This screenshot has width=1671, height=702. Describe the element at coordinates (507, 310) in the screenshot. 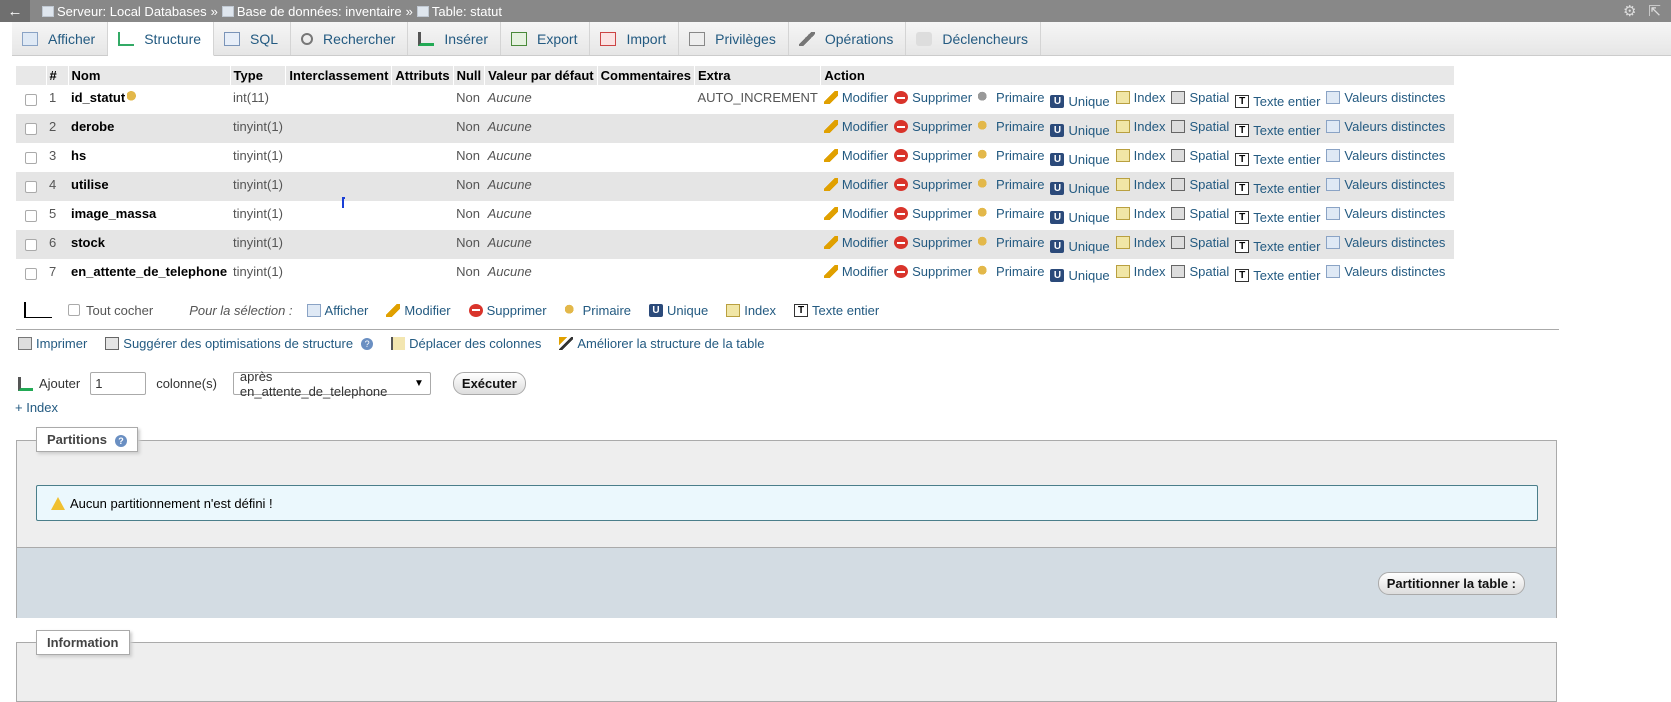

I see `sel-supprimer-button: Supprimer` at that location.